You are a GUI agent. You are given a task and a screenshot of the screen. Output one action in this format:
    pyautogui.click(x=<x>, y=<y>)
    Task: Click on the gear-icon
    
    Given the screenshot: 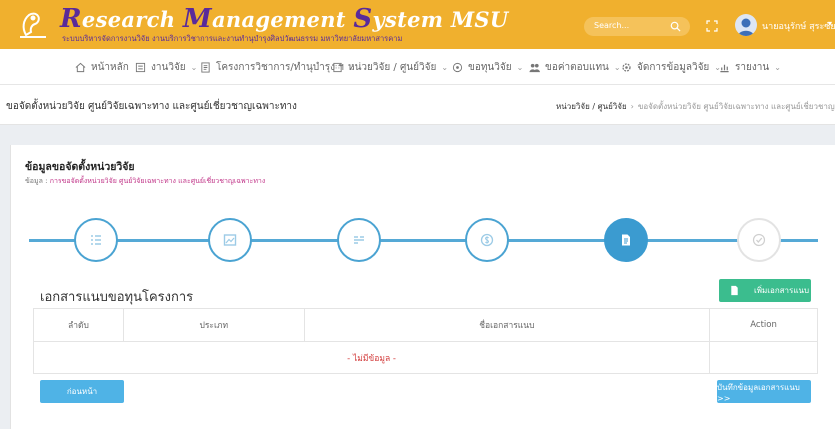 What is the action you would take?
    pyautogui.click(x=626, y=67)
    